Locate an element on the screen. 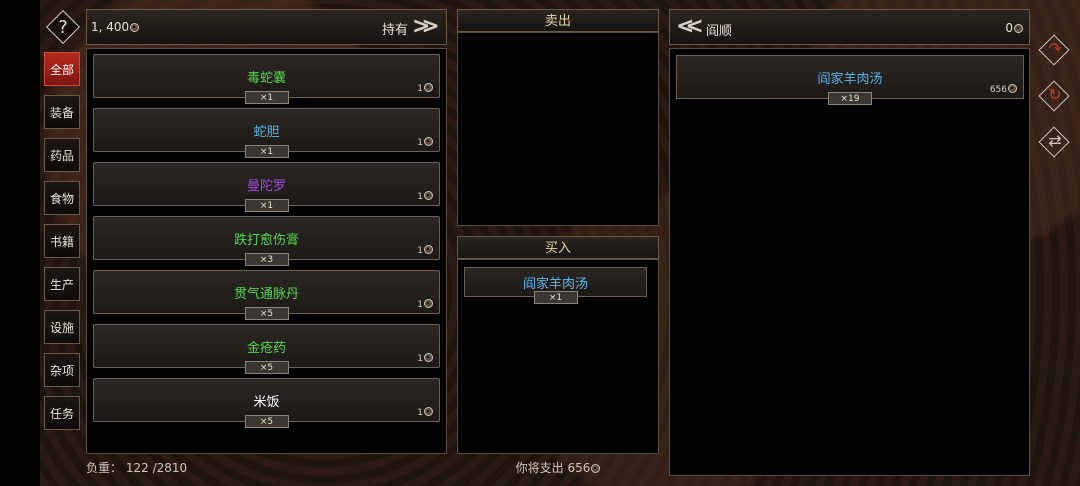  item-name: 金疮药 is located at coordinates (266, 348).